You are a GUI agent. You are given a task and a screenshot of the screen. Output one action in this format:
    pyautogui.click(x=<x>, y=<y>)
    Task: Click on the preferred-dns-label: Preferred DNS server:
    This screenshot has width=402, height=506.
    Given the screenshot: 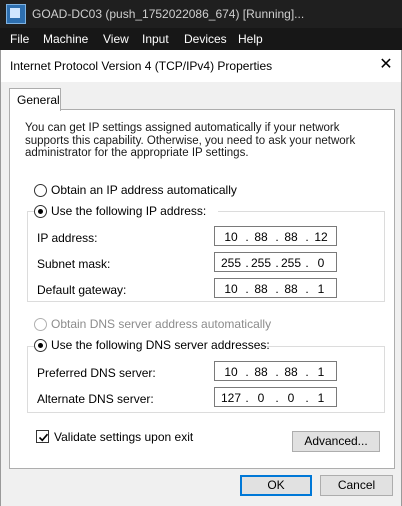 What is the action you would take?
    pyautogui.click(x=96, y=373)
    